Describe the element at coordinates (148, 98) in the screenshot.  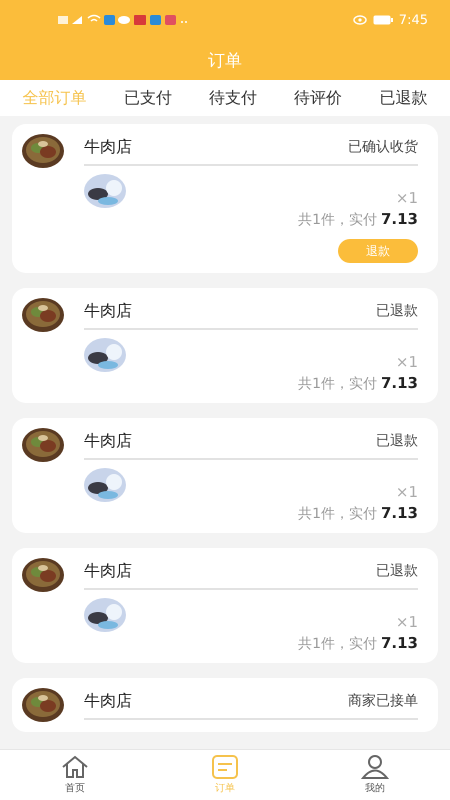
I see `filter-tab: 已支付` at that location.